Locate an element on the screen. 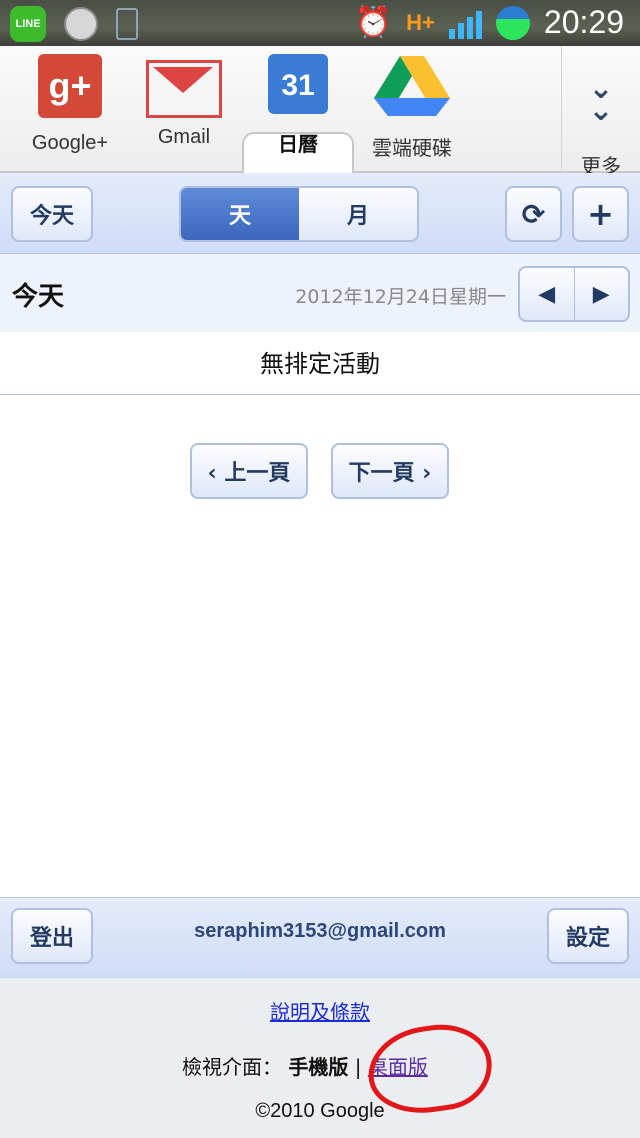 The image size is (640, 1138). network-type-indicator: H+ is located at coordinates (420, 22).